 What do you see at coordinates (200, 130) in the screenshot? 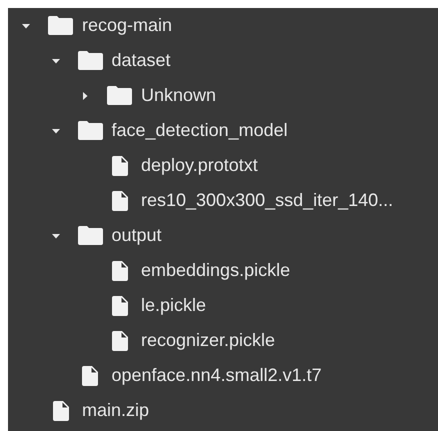
I see `folder-name: face_detection_model` at bounding box center [200, 130].